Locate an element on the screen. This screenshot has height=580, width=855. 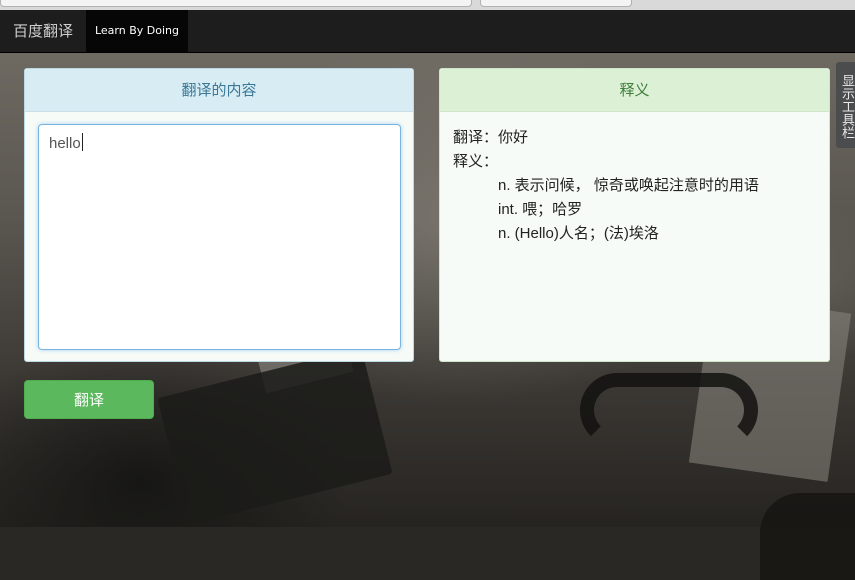
definition-item: n. 表示问候， 惊奇或唤起注意时的用语 is located at coordinates (628, 185).